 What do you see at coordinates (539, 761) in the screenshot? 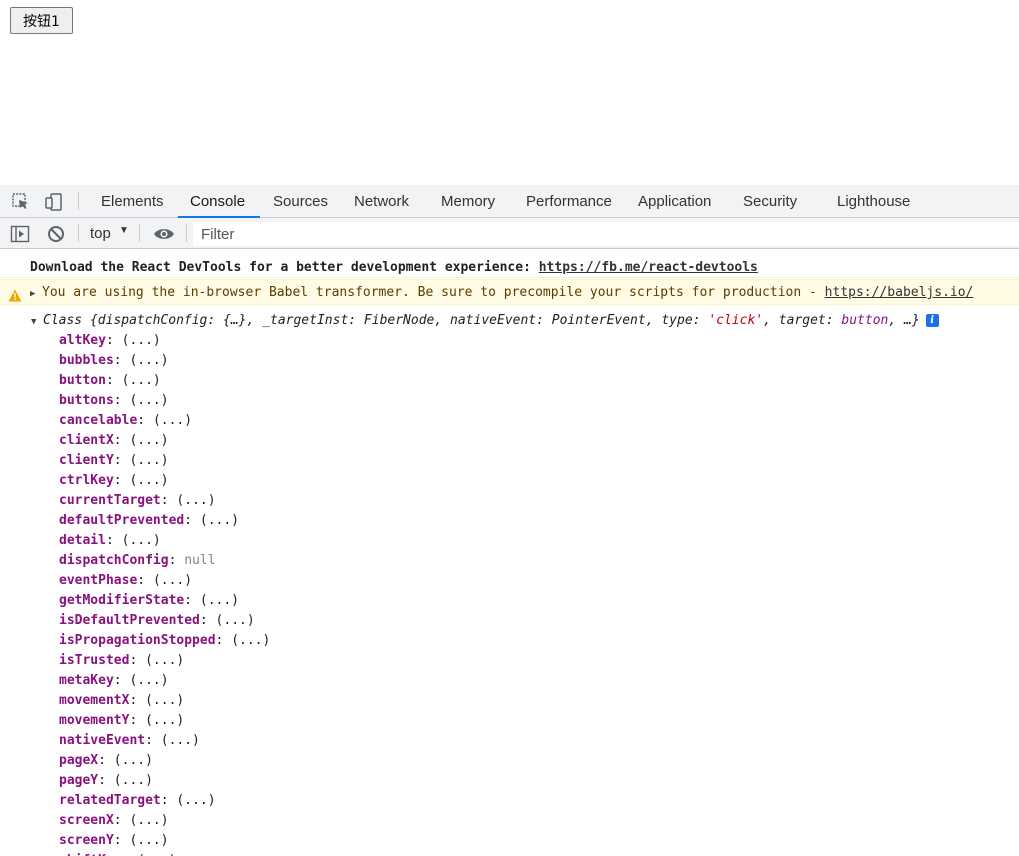
I see `property-row: pageX: (...)` at bounding box center [539, 761].